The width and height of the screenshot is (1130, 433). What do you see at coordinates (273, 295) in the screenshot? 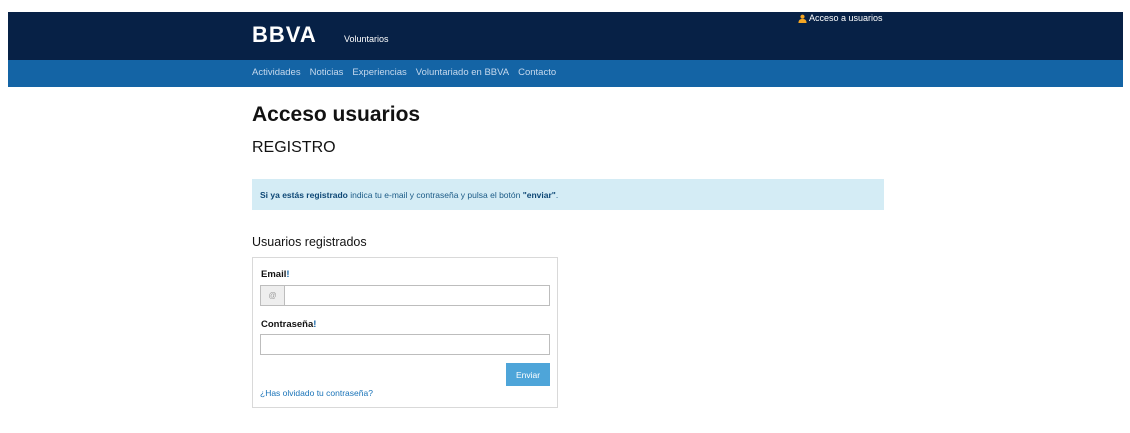
I see `at-sign-icon: @` at bounding box center [273, 295].